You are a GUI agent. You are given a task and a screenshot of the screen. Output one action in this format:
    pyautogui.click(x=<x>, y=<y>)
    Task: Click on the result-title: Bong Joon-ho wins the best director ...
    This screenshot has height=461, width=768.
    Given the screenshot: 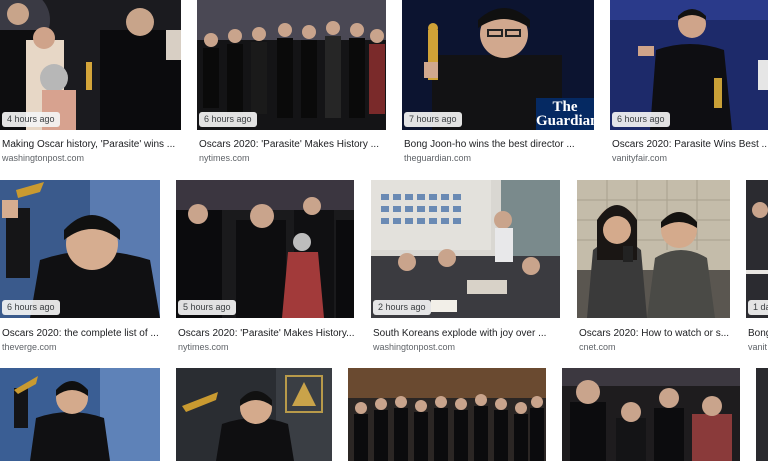 What is the action you would take?
    pyautogui.click(x=498, y=144)
    